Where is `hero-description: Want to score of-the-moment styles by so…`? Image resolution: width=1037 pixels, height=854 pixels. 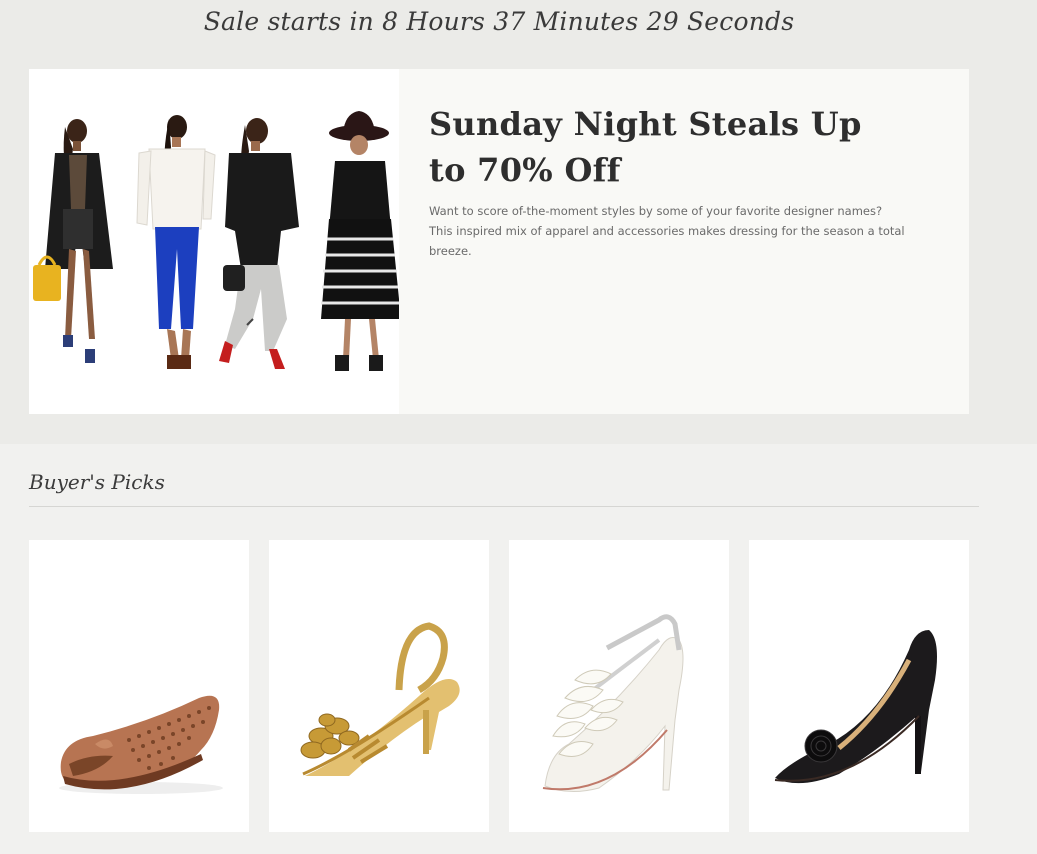 hero-description: Want to score of-the-moment styles by so… is located at coordinates (667, 231).